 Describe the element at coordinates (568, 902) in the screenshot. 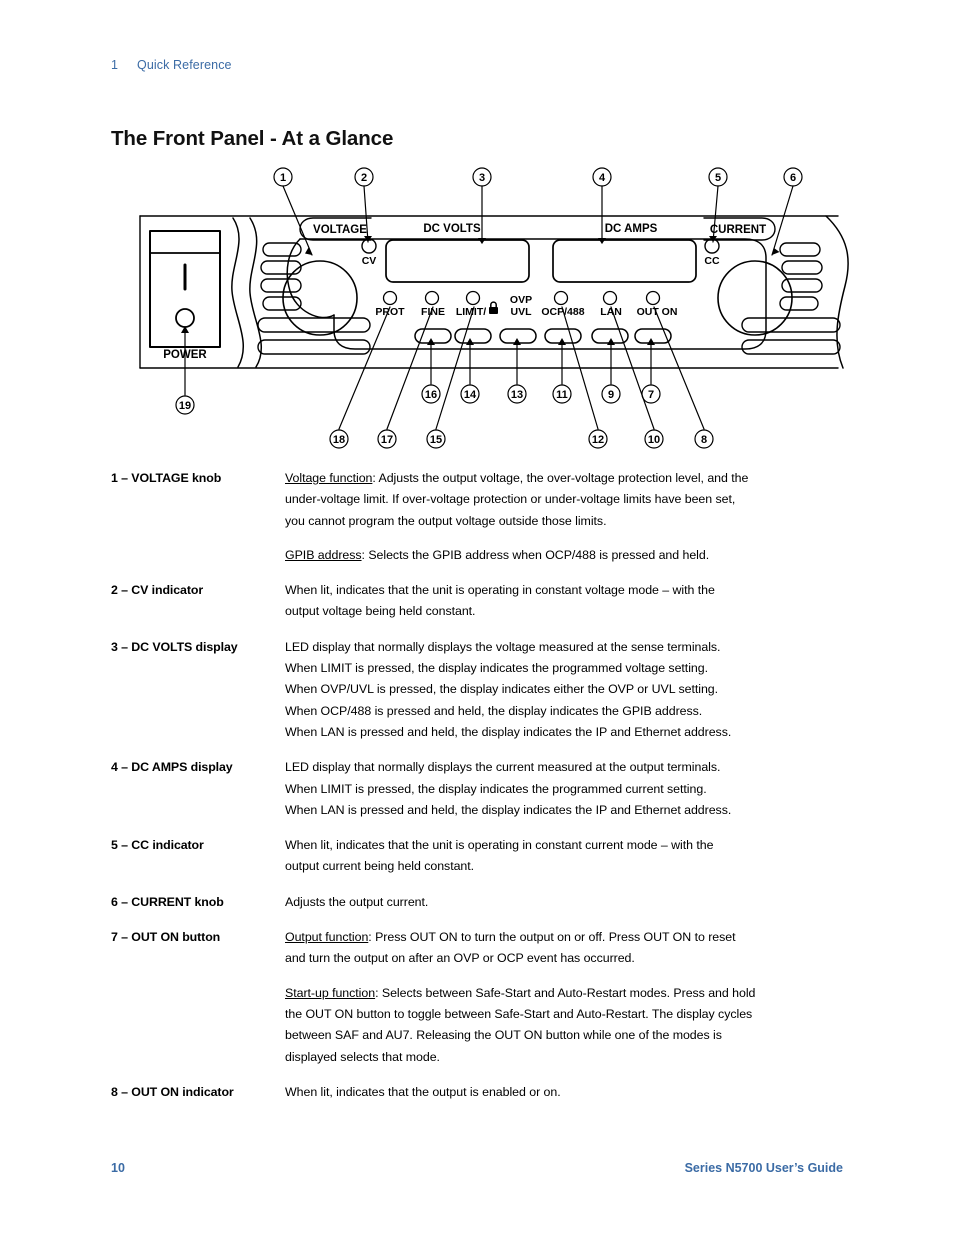

I see `definition-paragraph: Adjusts the output current.` at that location.